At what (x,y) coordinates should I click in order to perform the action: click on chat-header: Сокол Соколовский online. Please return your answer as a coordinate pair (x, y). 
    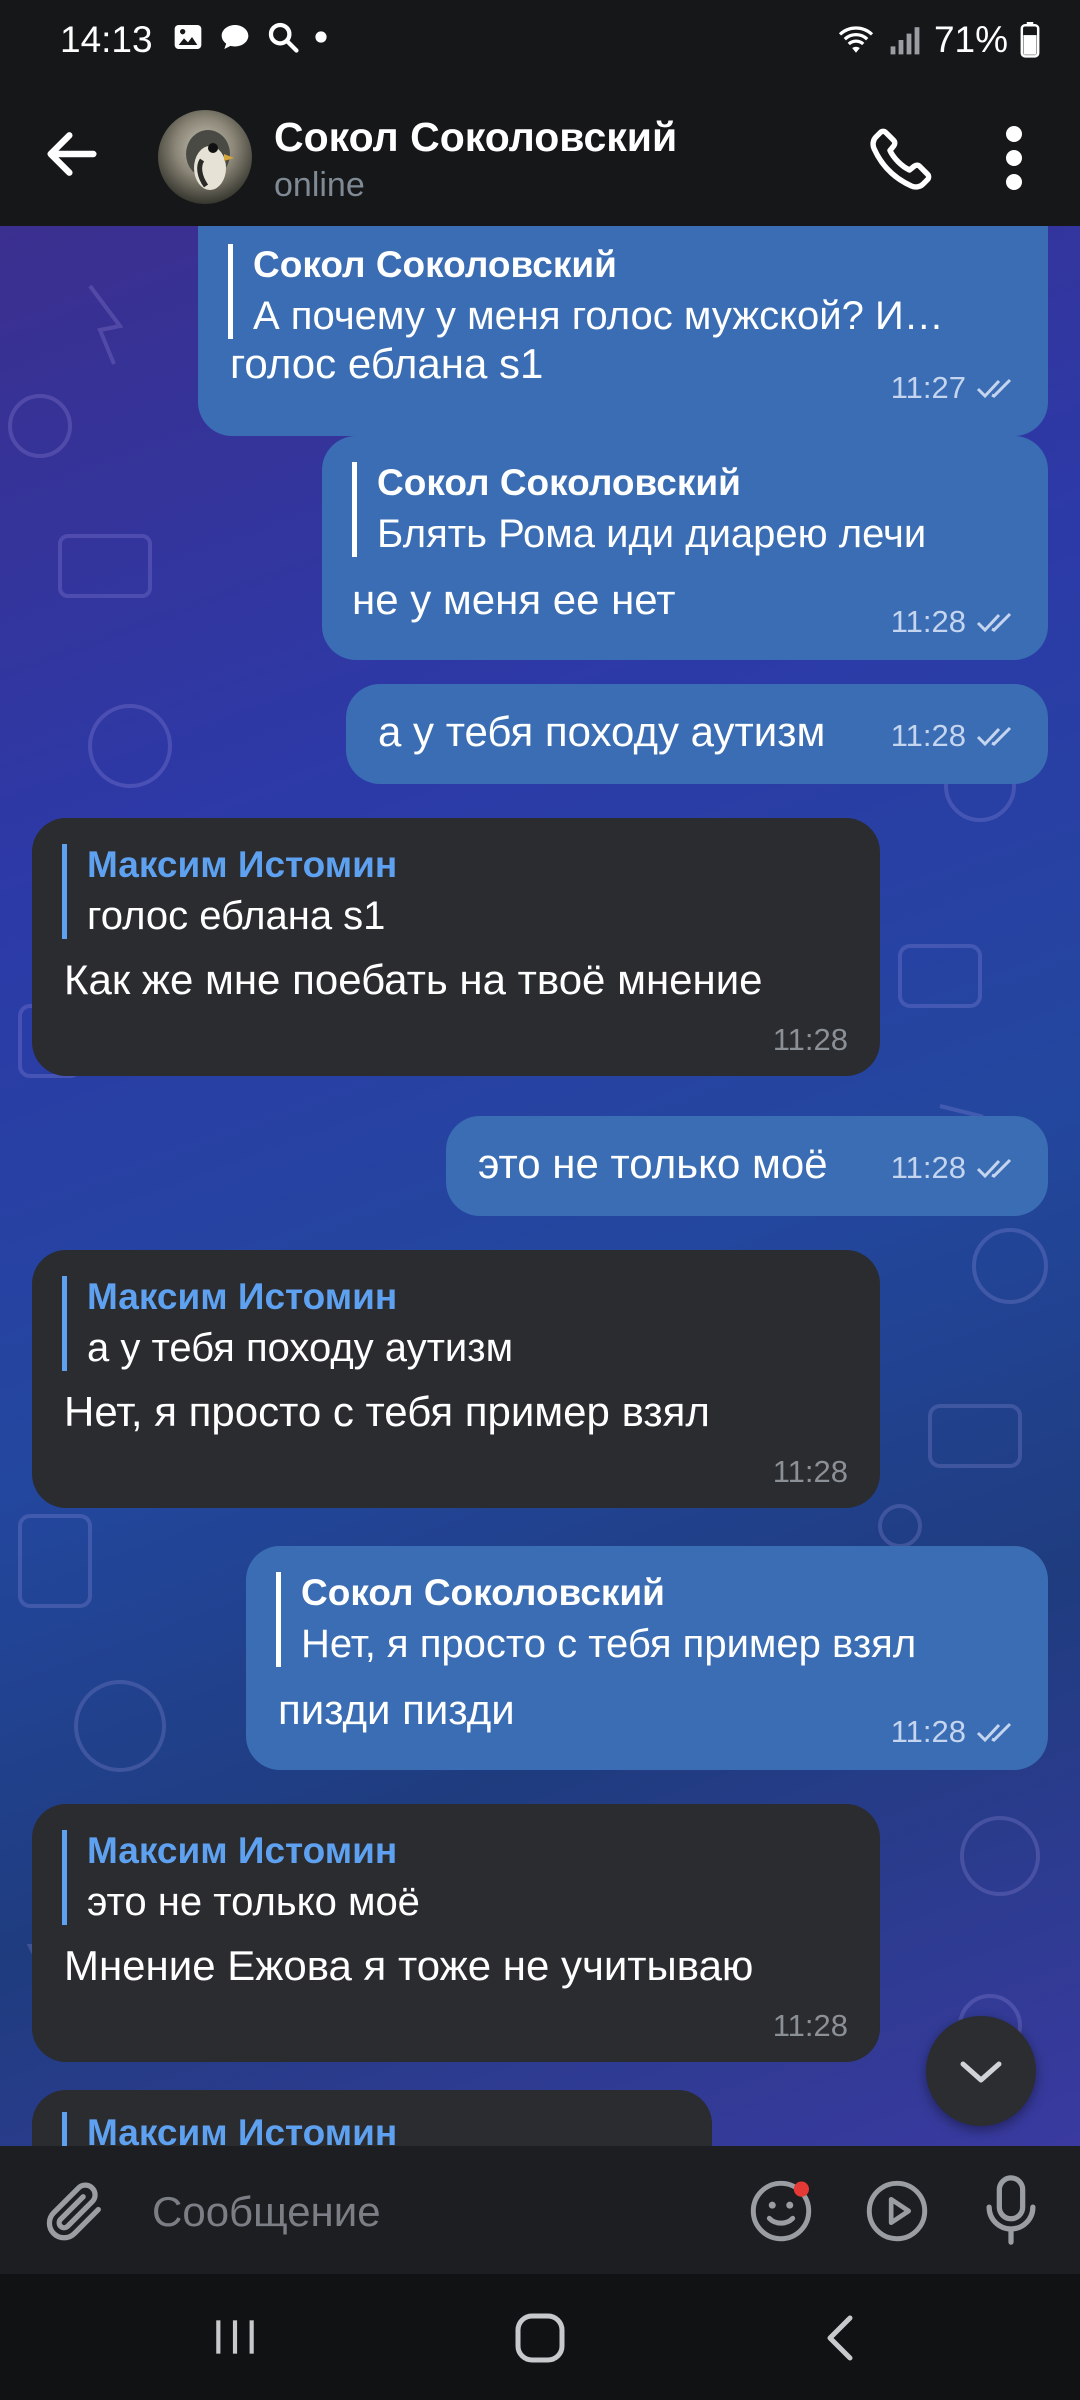
    Looking at the image, I should click on (540, 153).